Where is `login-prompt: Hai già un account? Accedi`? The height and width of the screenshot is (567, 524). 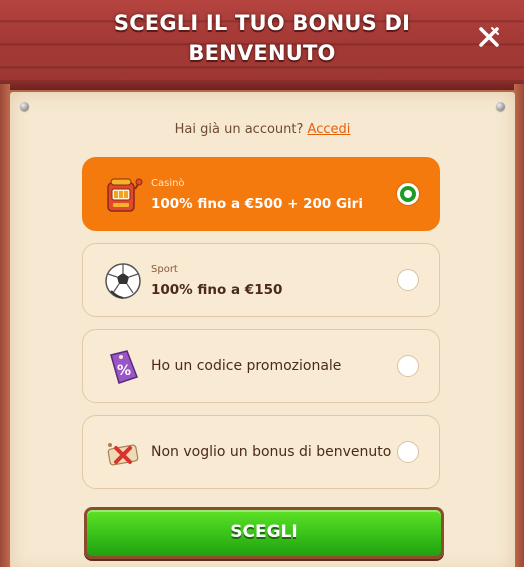
login-prompt: Hai già un account? Accedi is located at coordinates (262, 129).